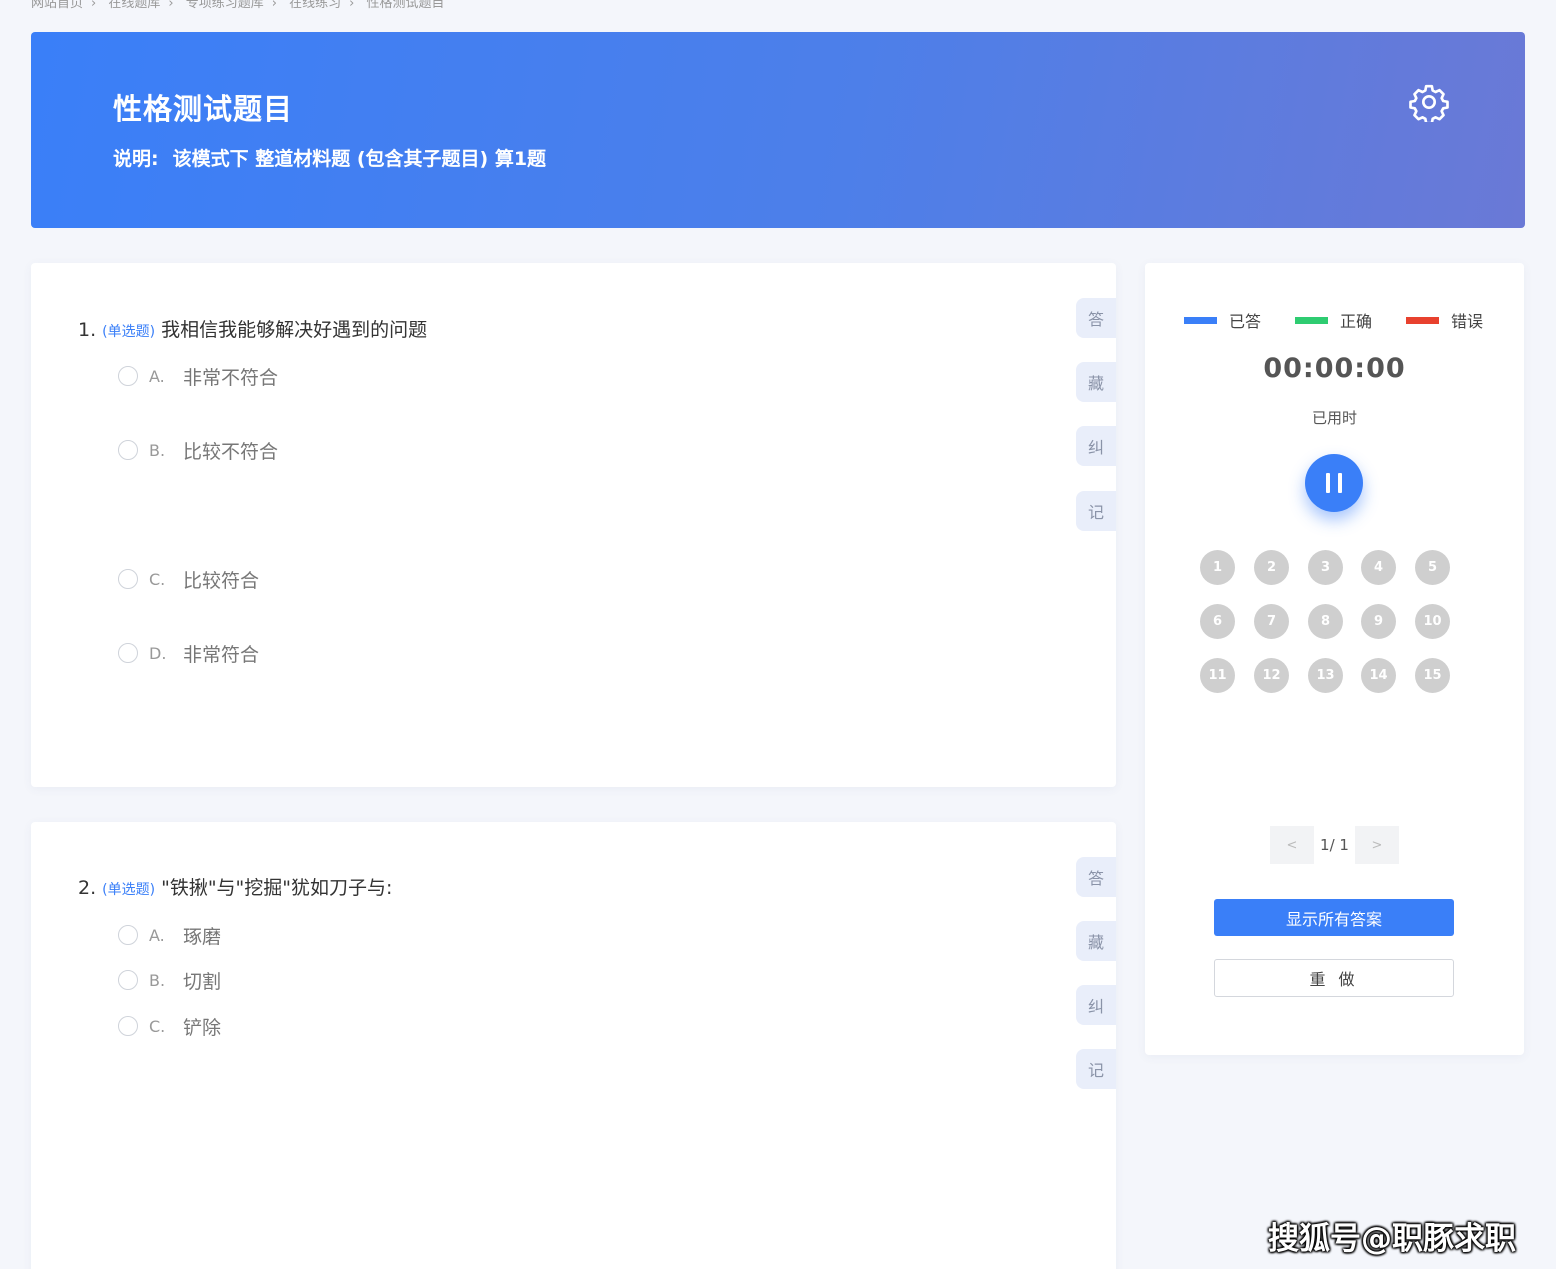 Image resolution: width=1556 pixels, height=1269 pixels. I want to click on question-number-button: 1, so click(1217, 567).